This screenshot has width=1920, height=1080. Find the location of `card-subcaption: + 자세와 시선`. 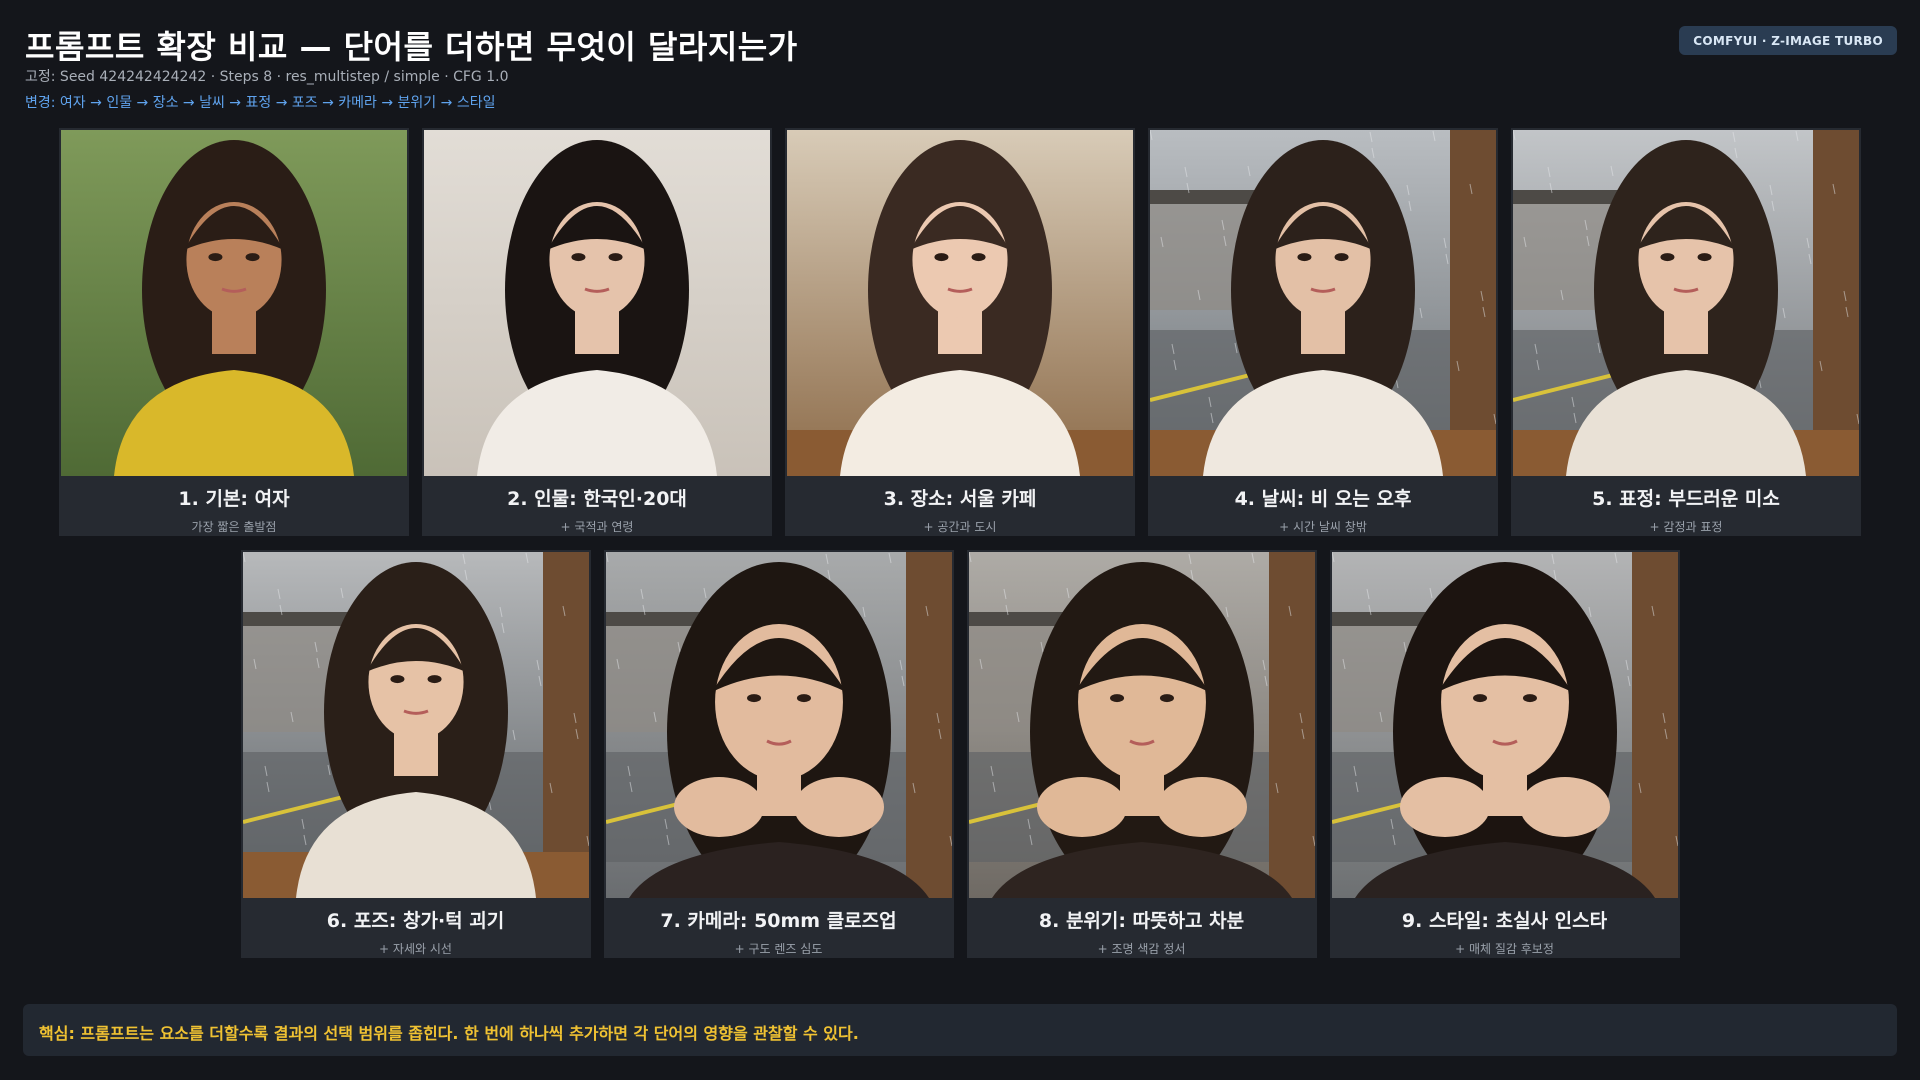

card-subcaption: + 자세와 시선 is located at coordinates (415, 949).